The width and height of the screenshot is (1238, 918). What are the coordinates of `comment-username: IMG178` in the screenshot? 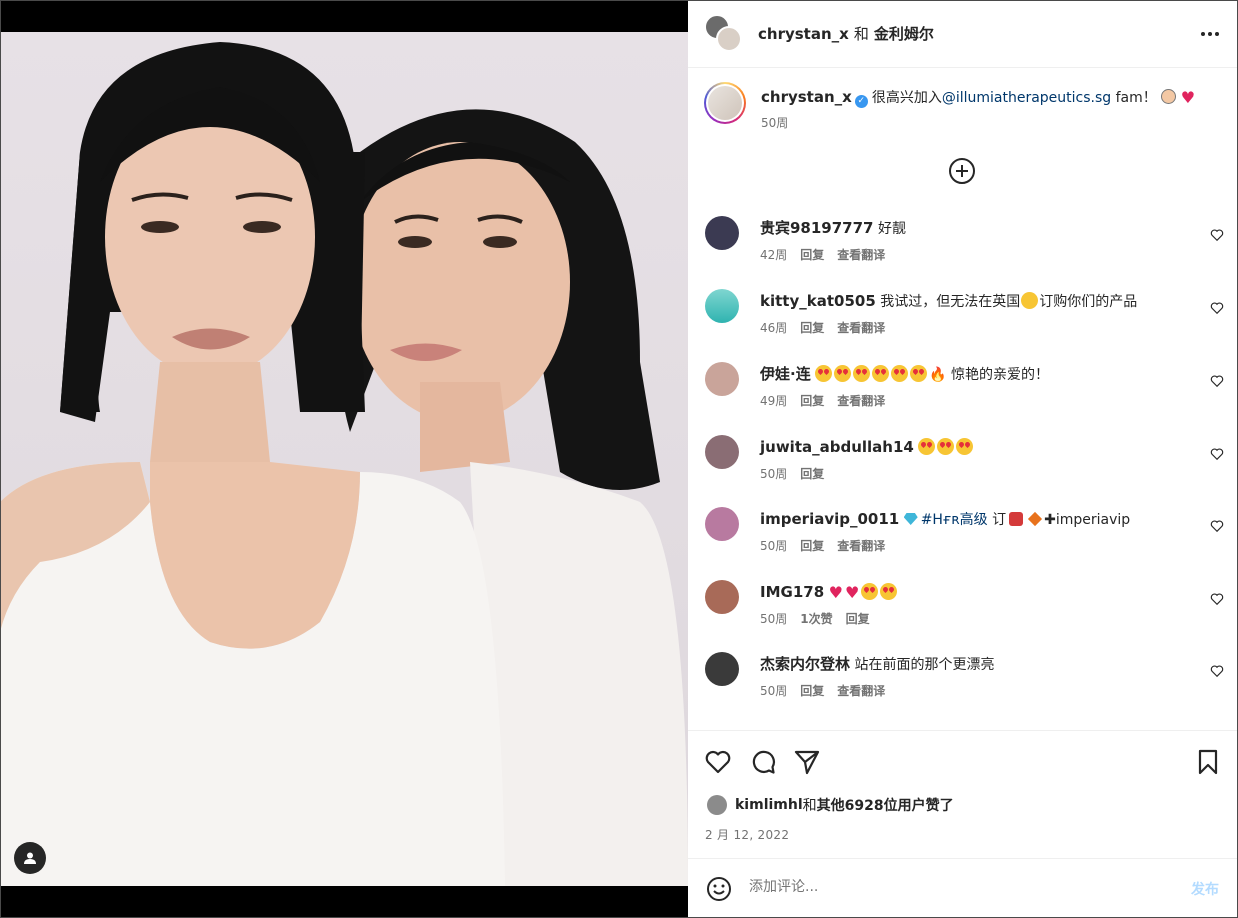 It's located at (792, 592).